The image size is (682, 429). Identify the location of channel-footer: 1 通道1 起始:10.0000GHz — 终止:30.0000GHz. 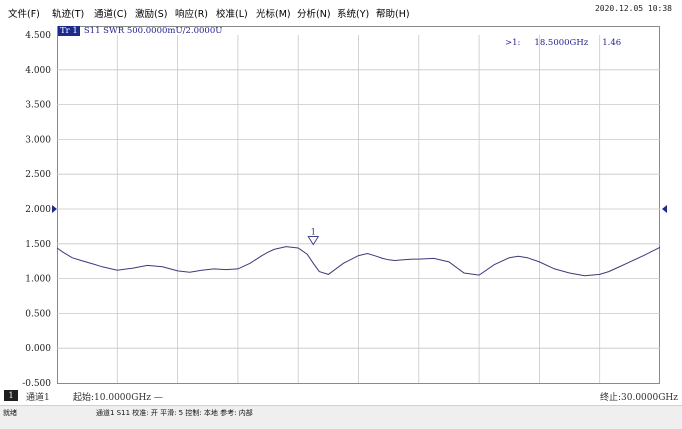
(341, 396).